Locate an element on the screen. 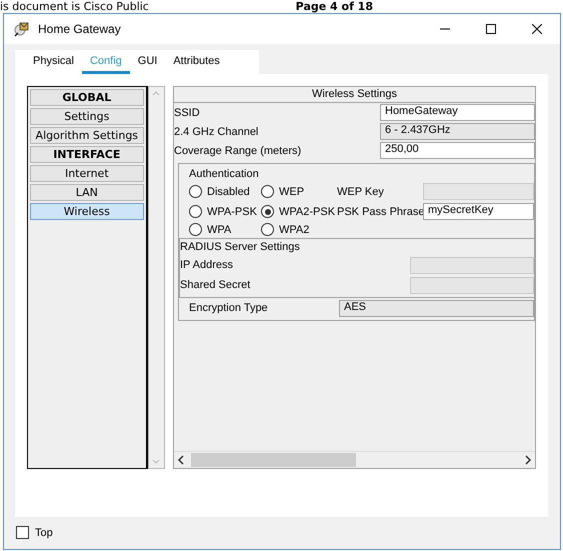 This screenshot has height=551, width=563. scroll-right-icon is located at coordinates (528, 460).